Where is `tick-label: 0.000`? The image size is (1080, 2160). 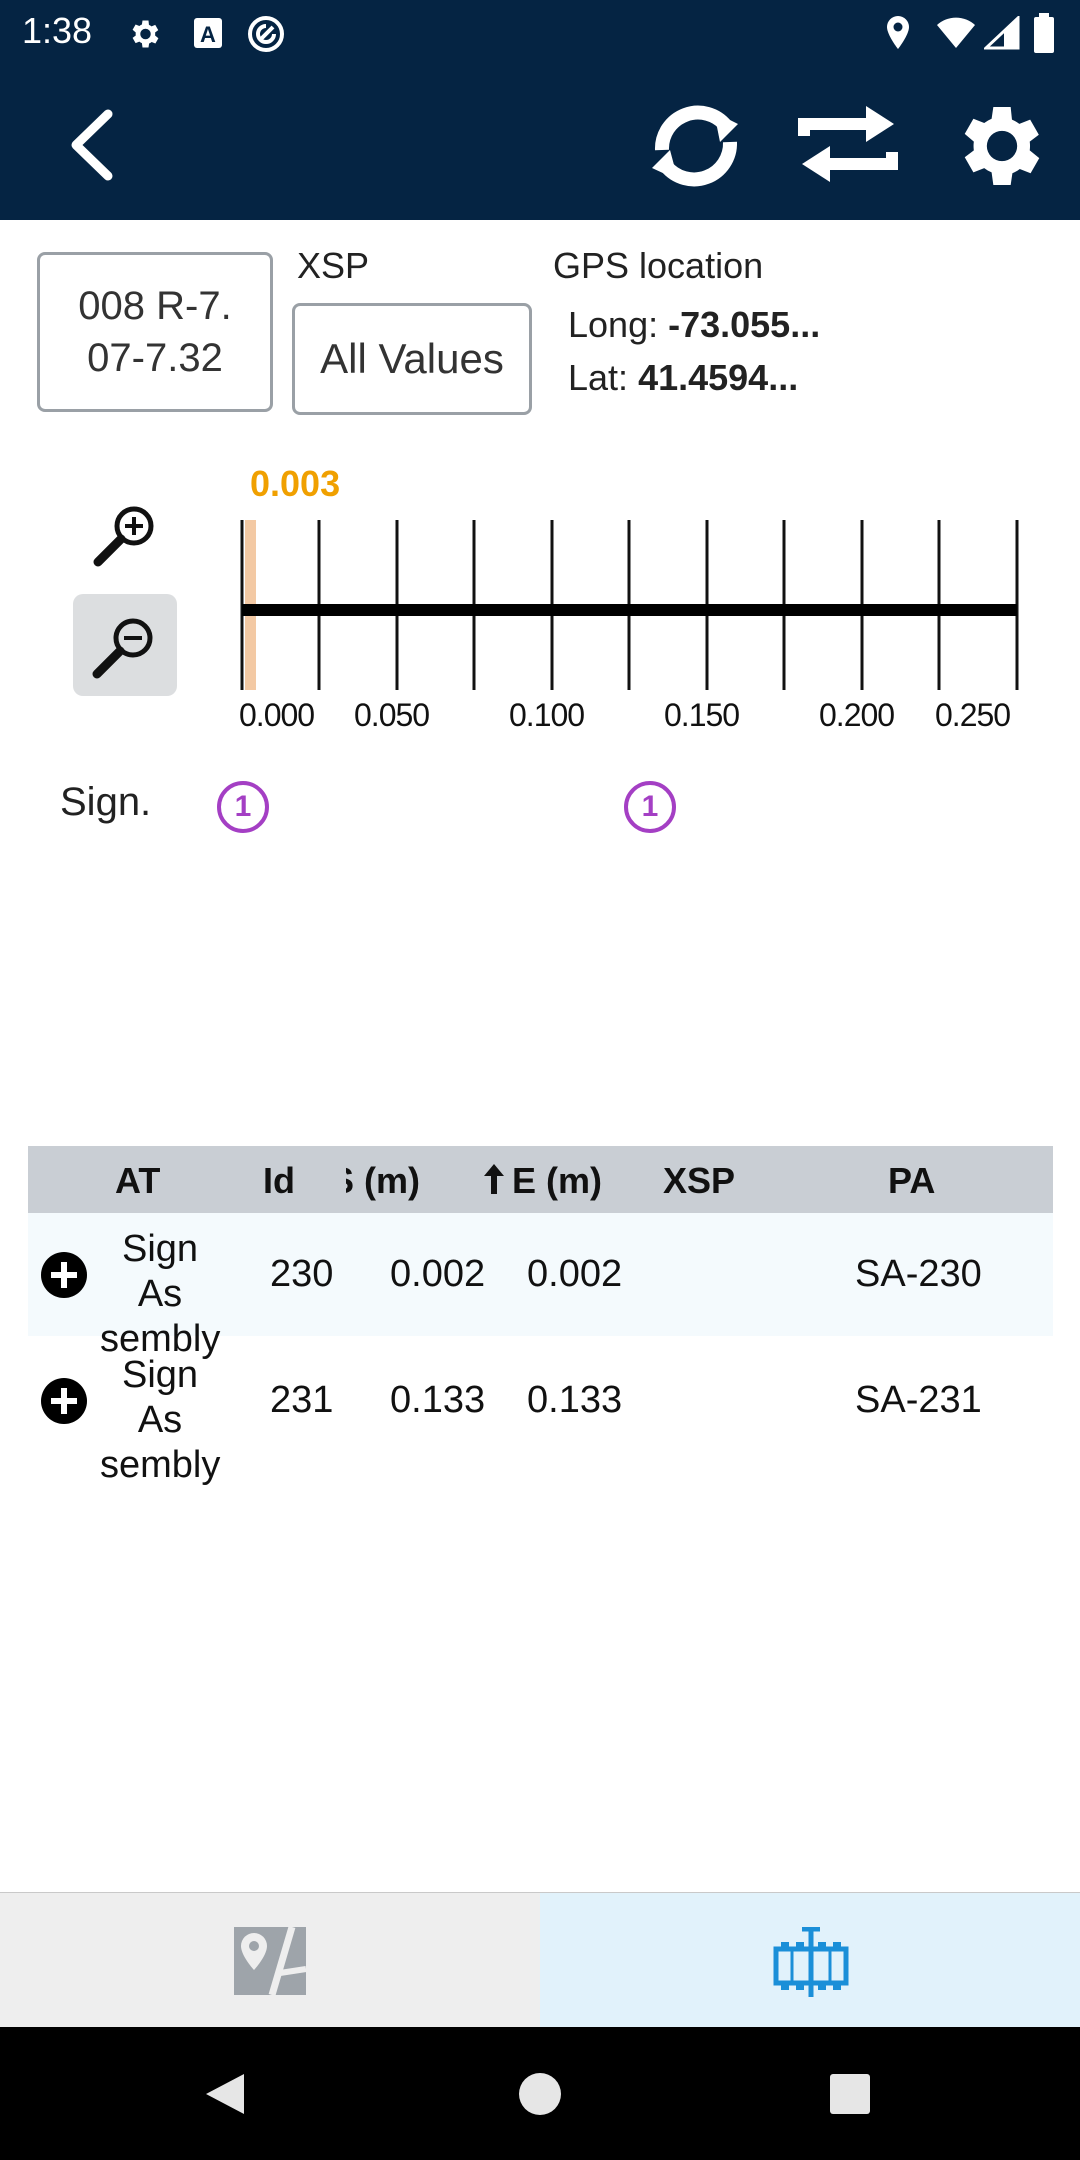 tick-label: 0.000 is located at coordinates (277, 715).